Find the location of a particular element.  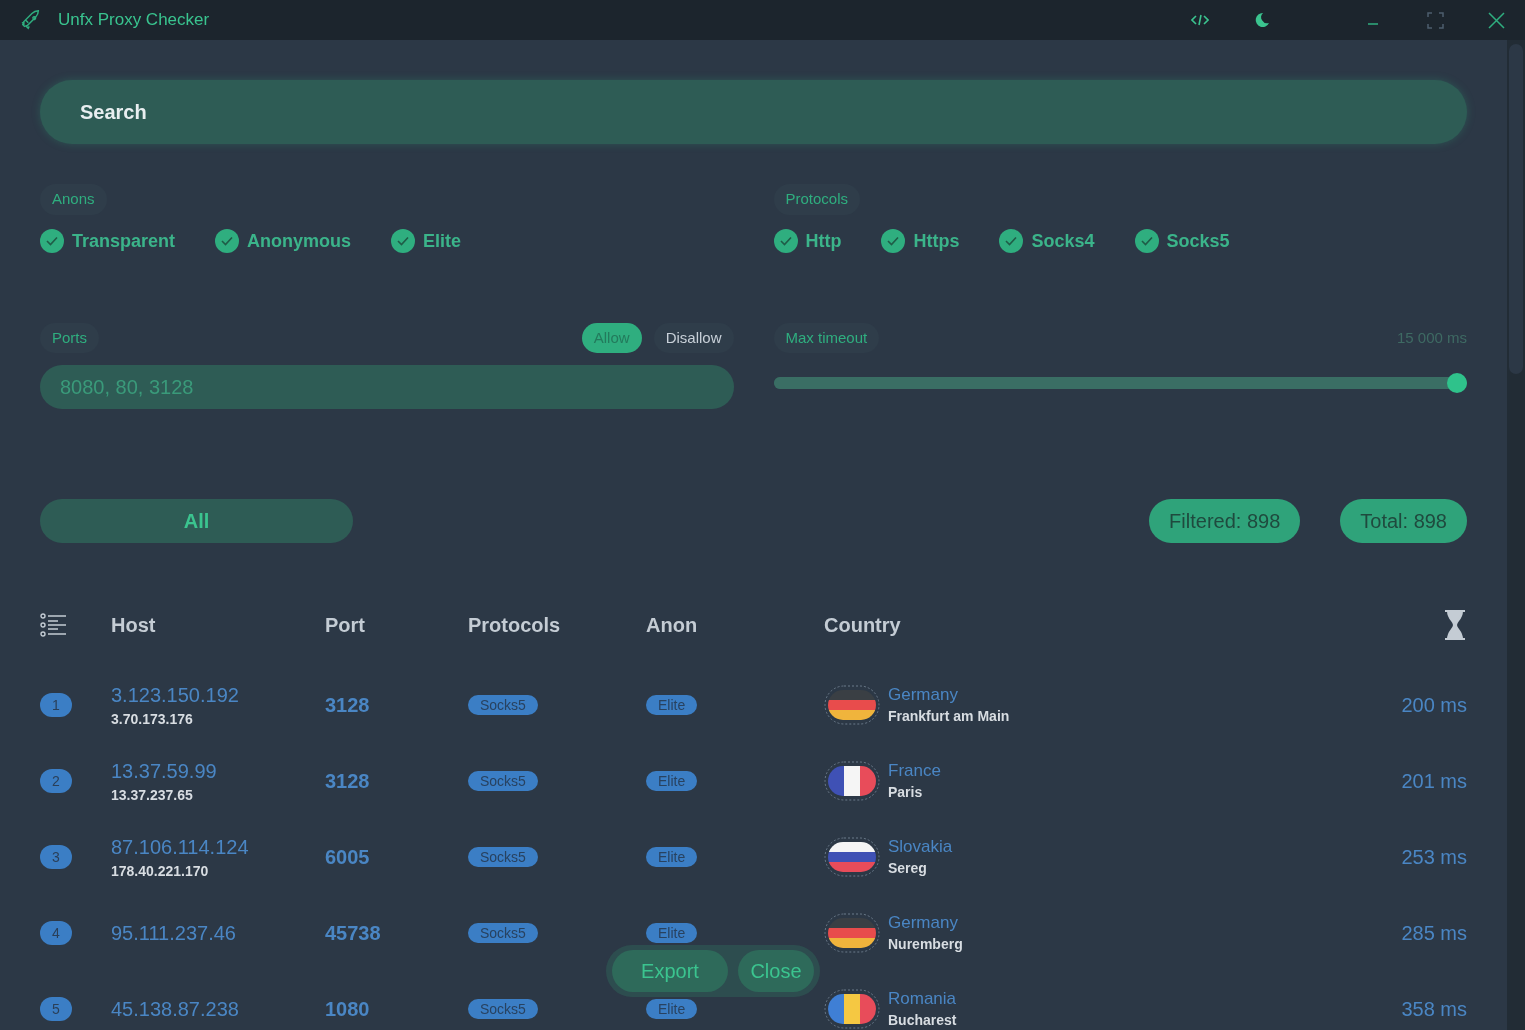

hourglass-icon is located at coordinates (1455, 625).